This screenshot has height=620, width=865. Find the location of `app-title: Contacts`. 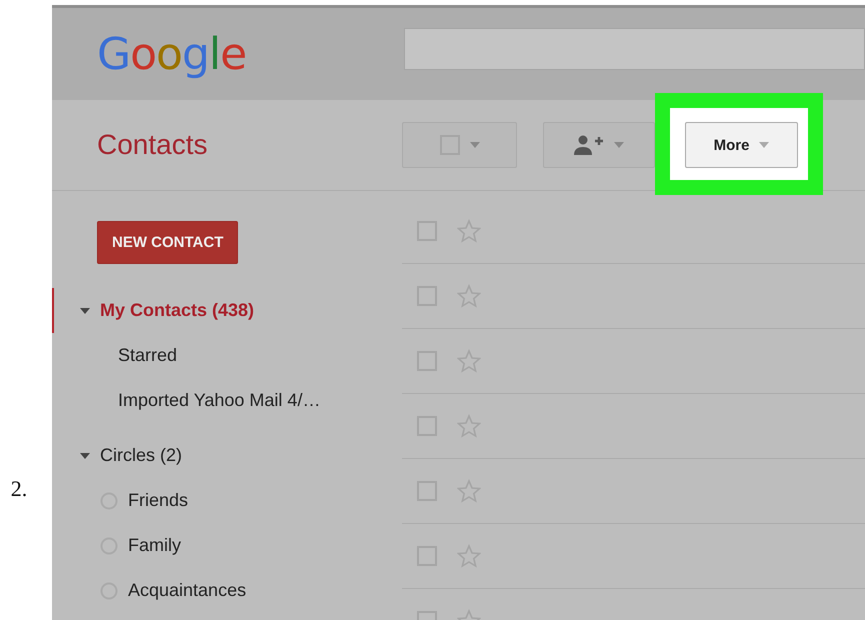

app-title: Contacts is located at coordinates (152, 145).